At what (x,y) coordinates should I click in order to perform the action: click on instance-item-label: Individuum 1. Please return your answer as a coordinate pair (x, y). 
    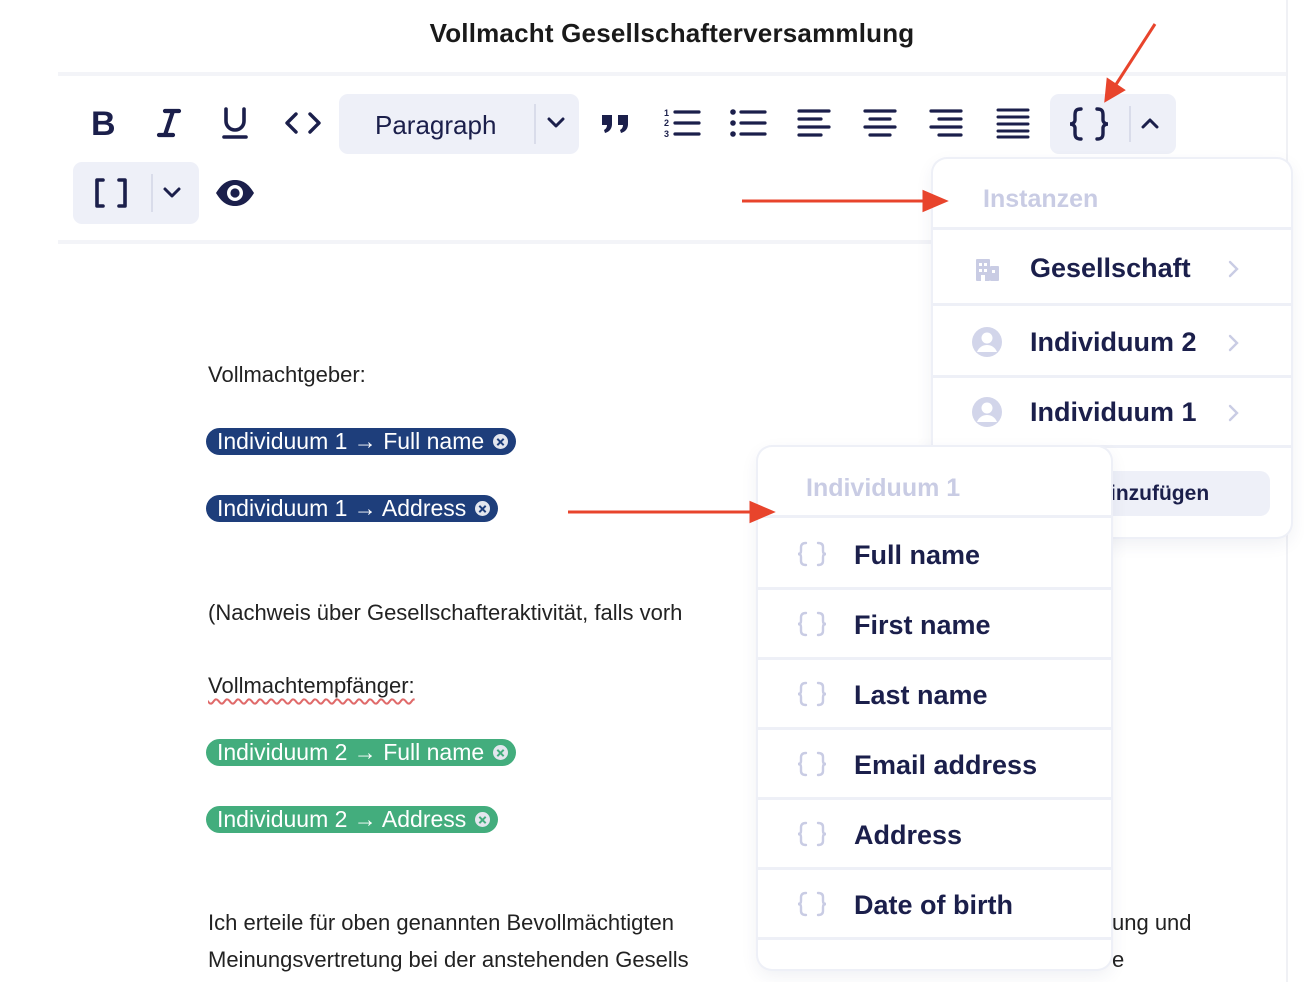
    Looking at the image, I should click on (1113, 412).